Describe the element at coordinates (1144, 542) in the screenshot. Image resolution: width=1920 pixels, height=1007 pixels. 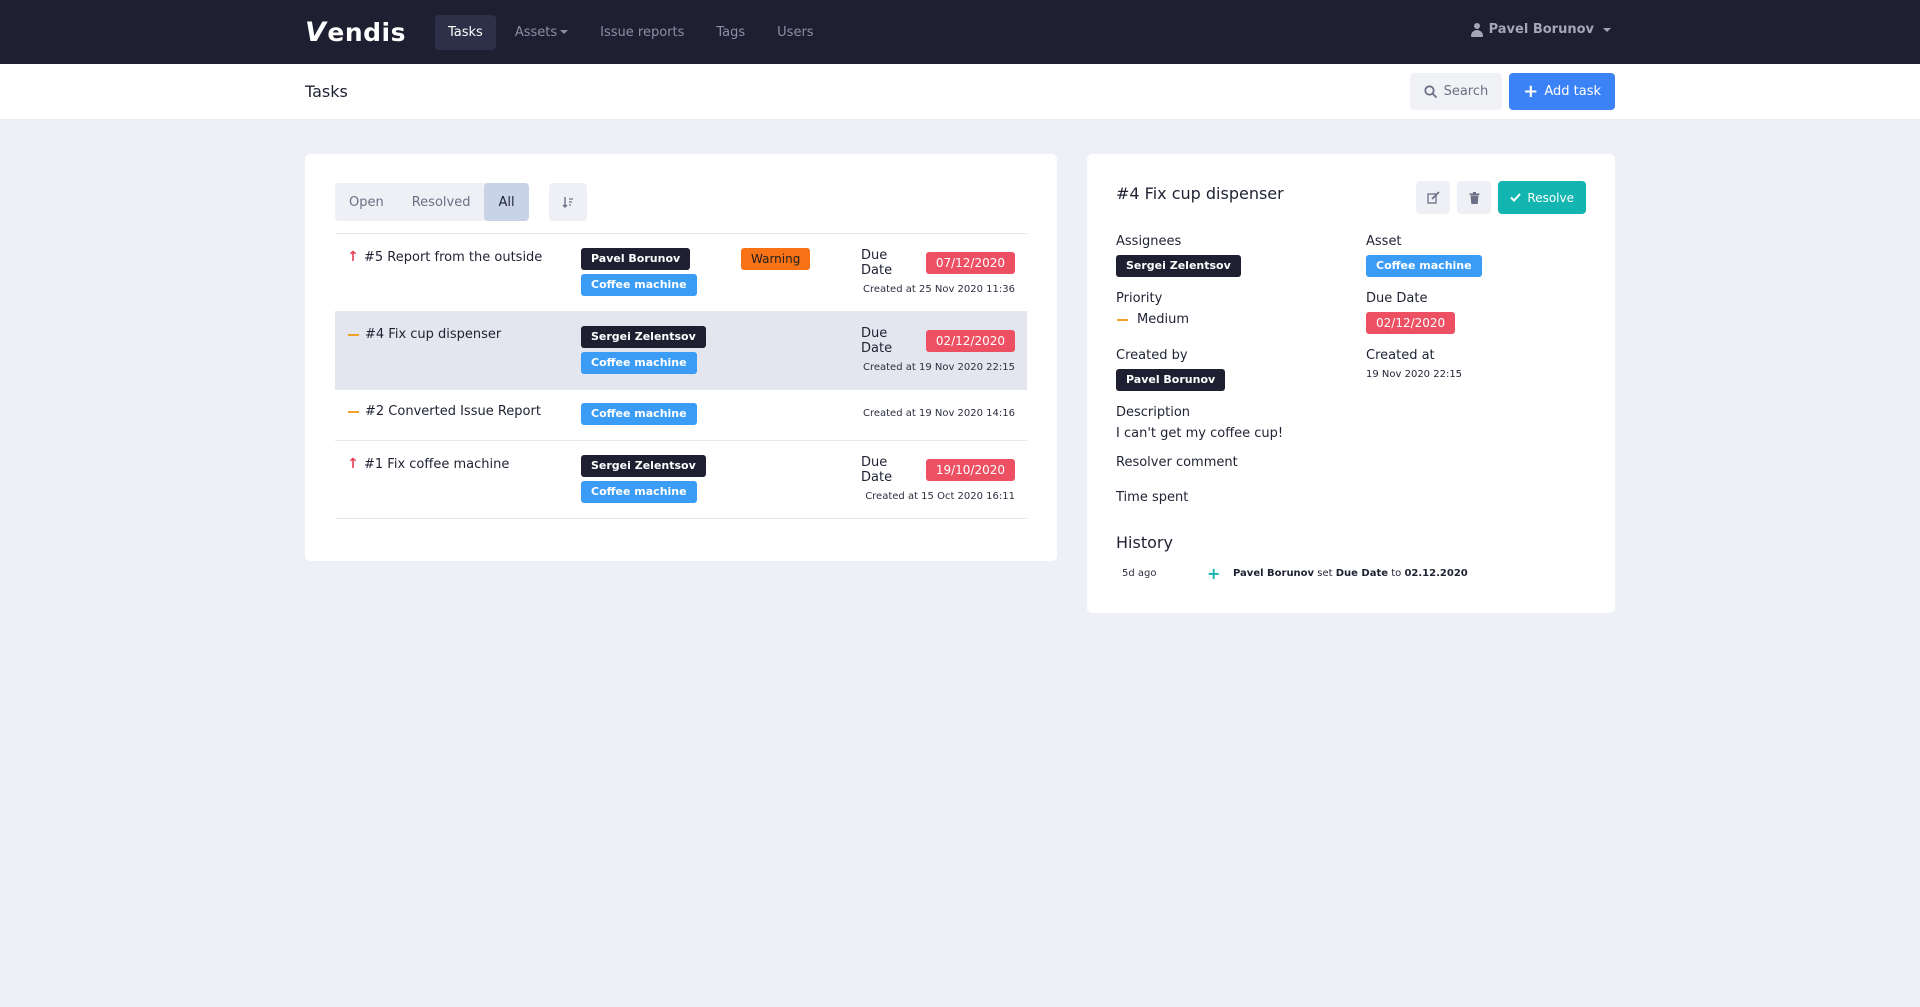
I see `history-title: History` at that location.